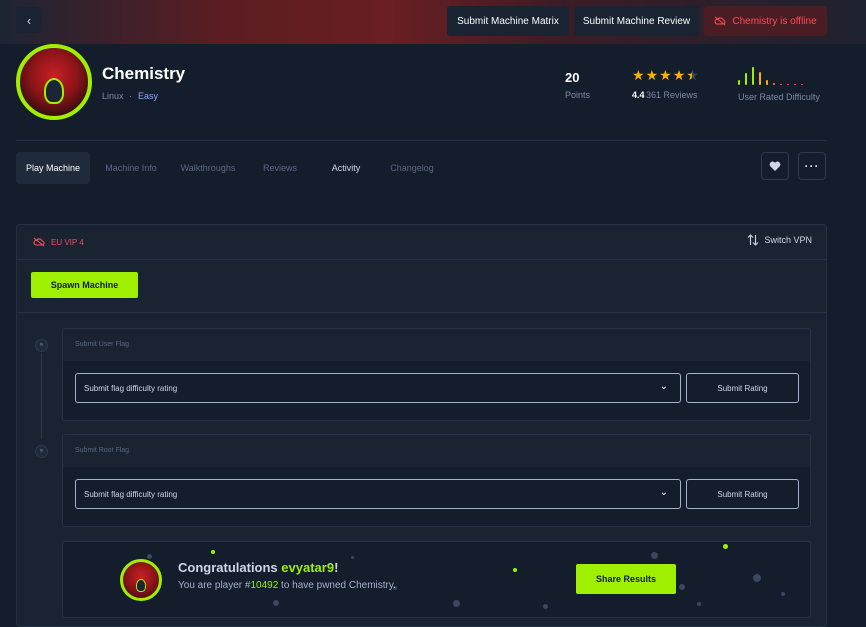  What do you see at coordinates (280, 168) in the screenshot?
I see `tab-reviews: Reviews` at bounding box center [280, 168].